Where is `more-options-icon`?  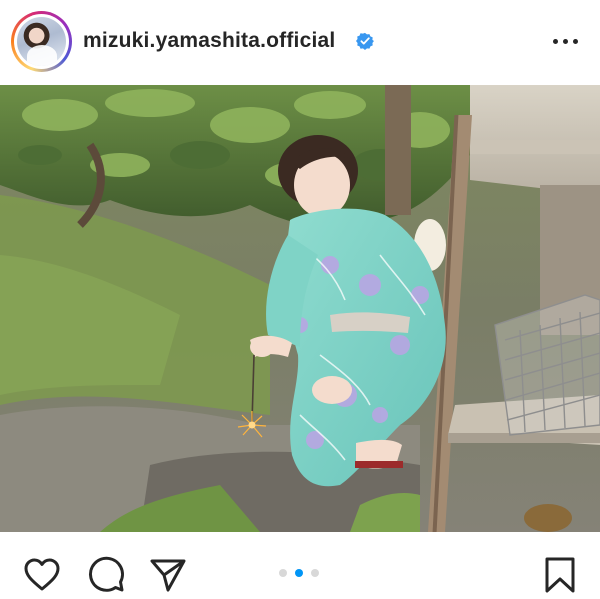 more-options-icon is located at coordinates (566, 41).